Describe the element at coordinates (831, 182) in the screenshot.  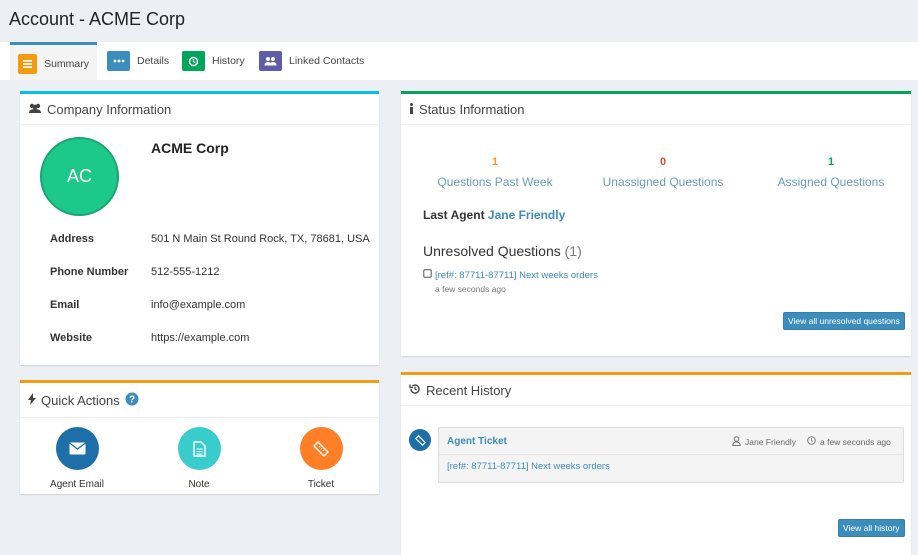
I see `stat-label: Assigned Questions` at that location.